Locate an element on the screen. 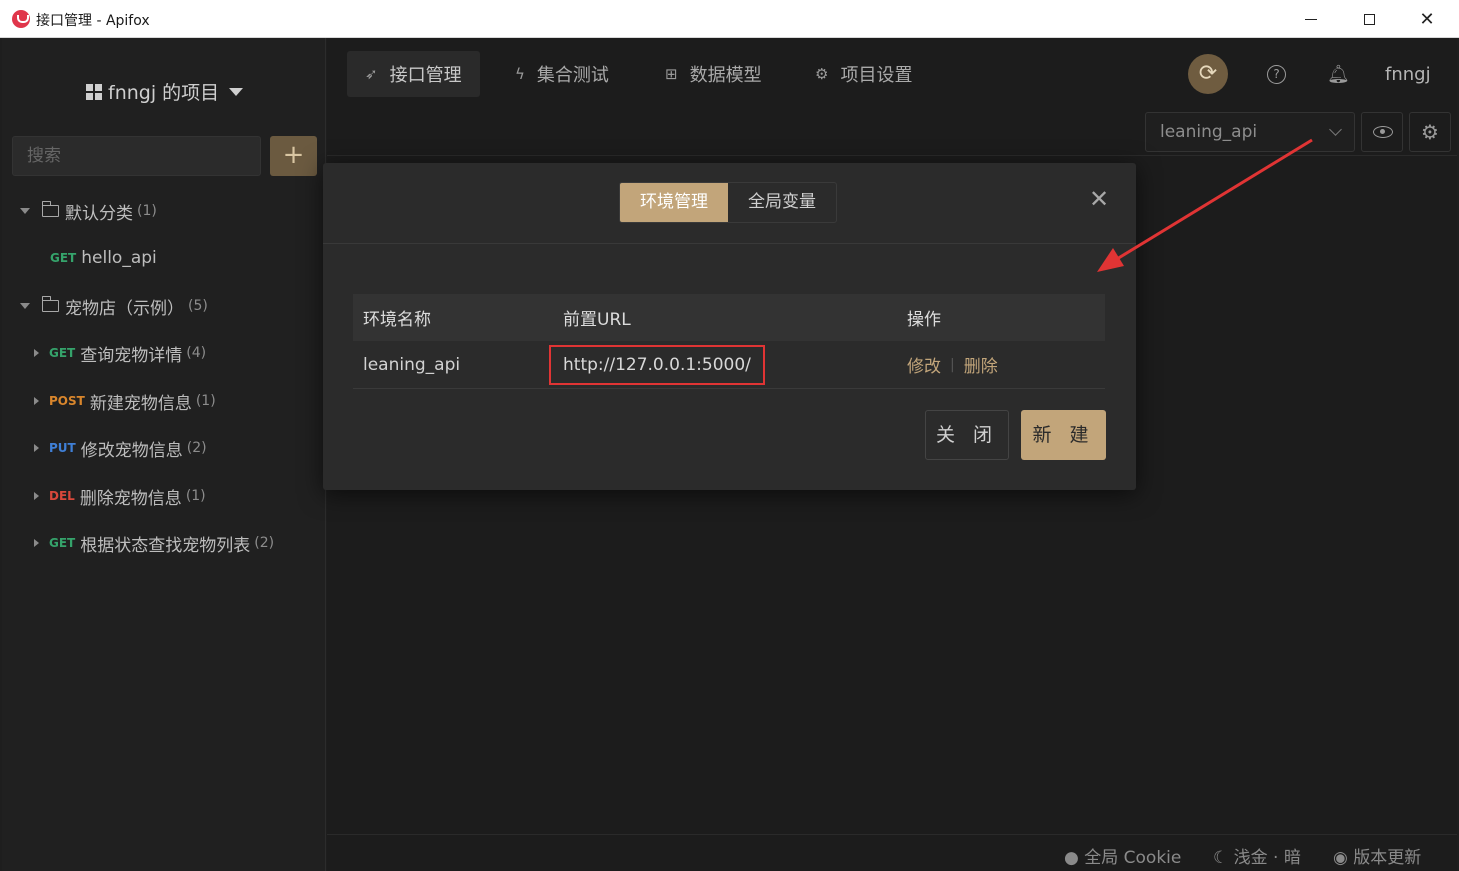 This screenshot has height=871, width=1459. bell-icon: 🔔︎ is located at coordinates (1338, 74).